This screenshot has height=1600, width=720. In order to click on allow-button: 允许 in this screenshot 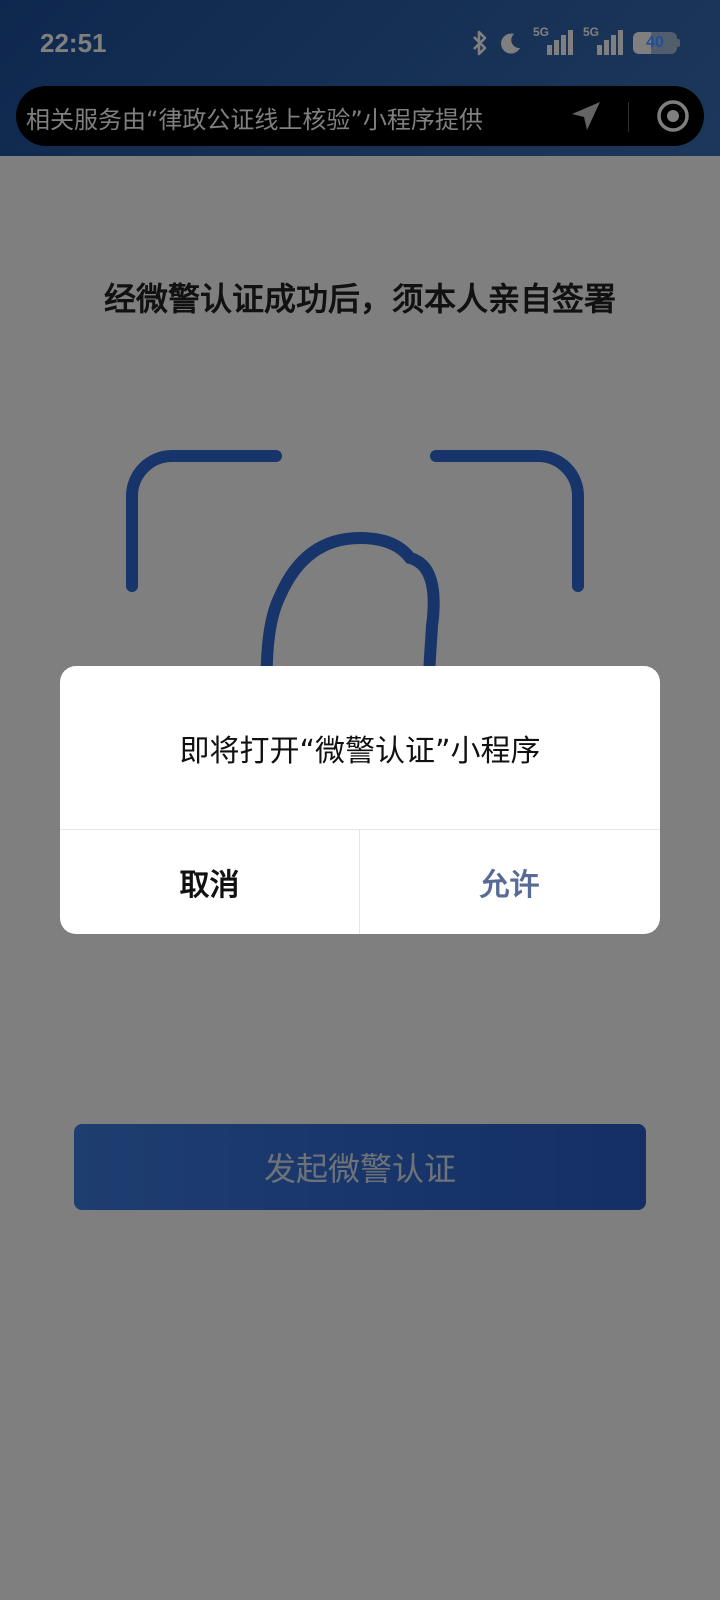, I will do `click(509, 882)`.